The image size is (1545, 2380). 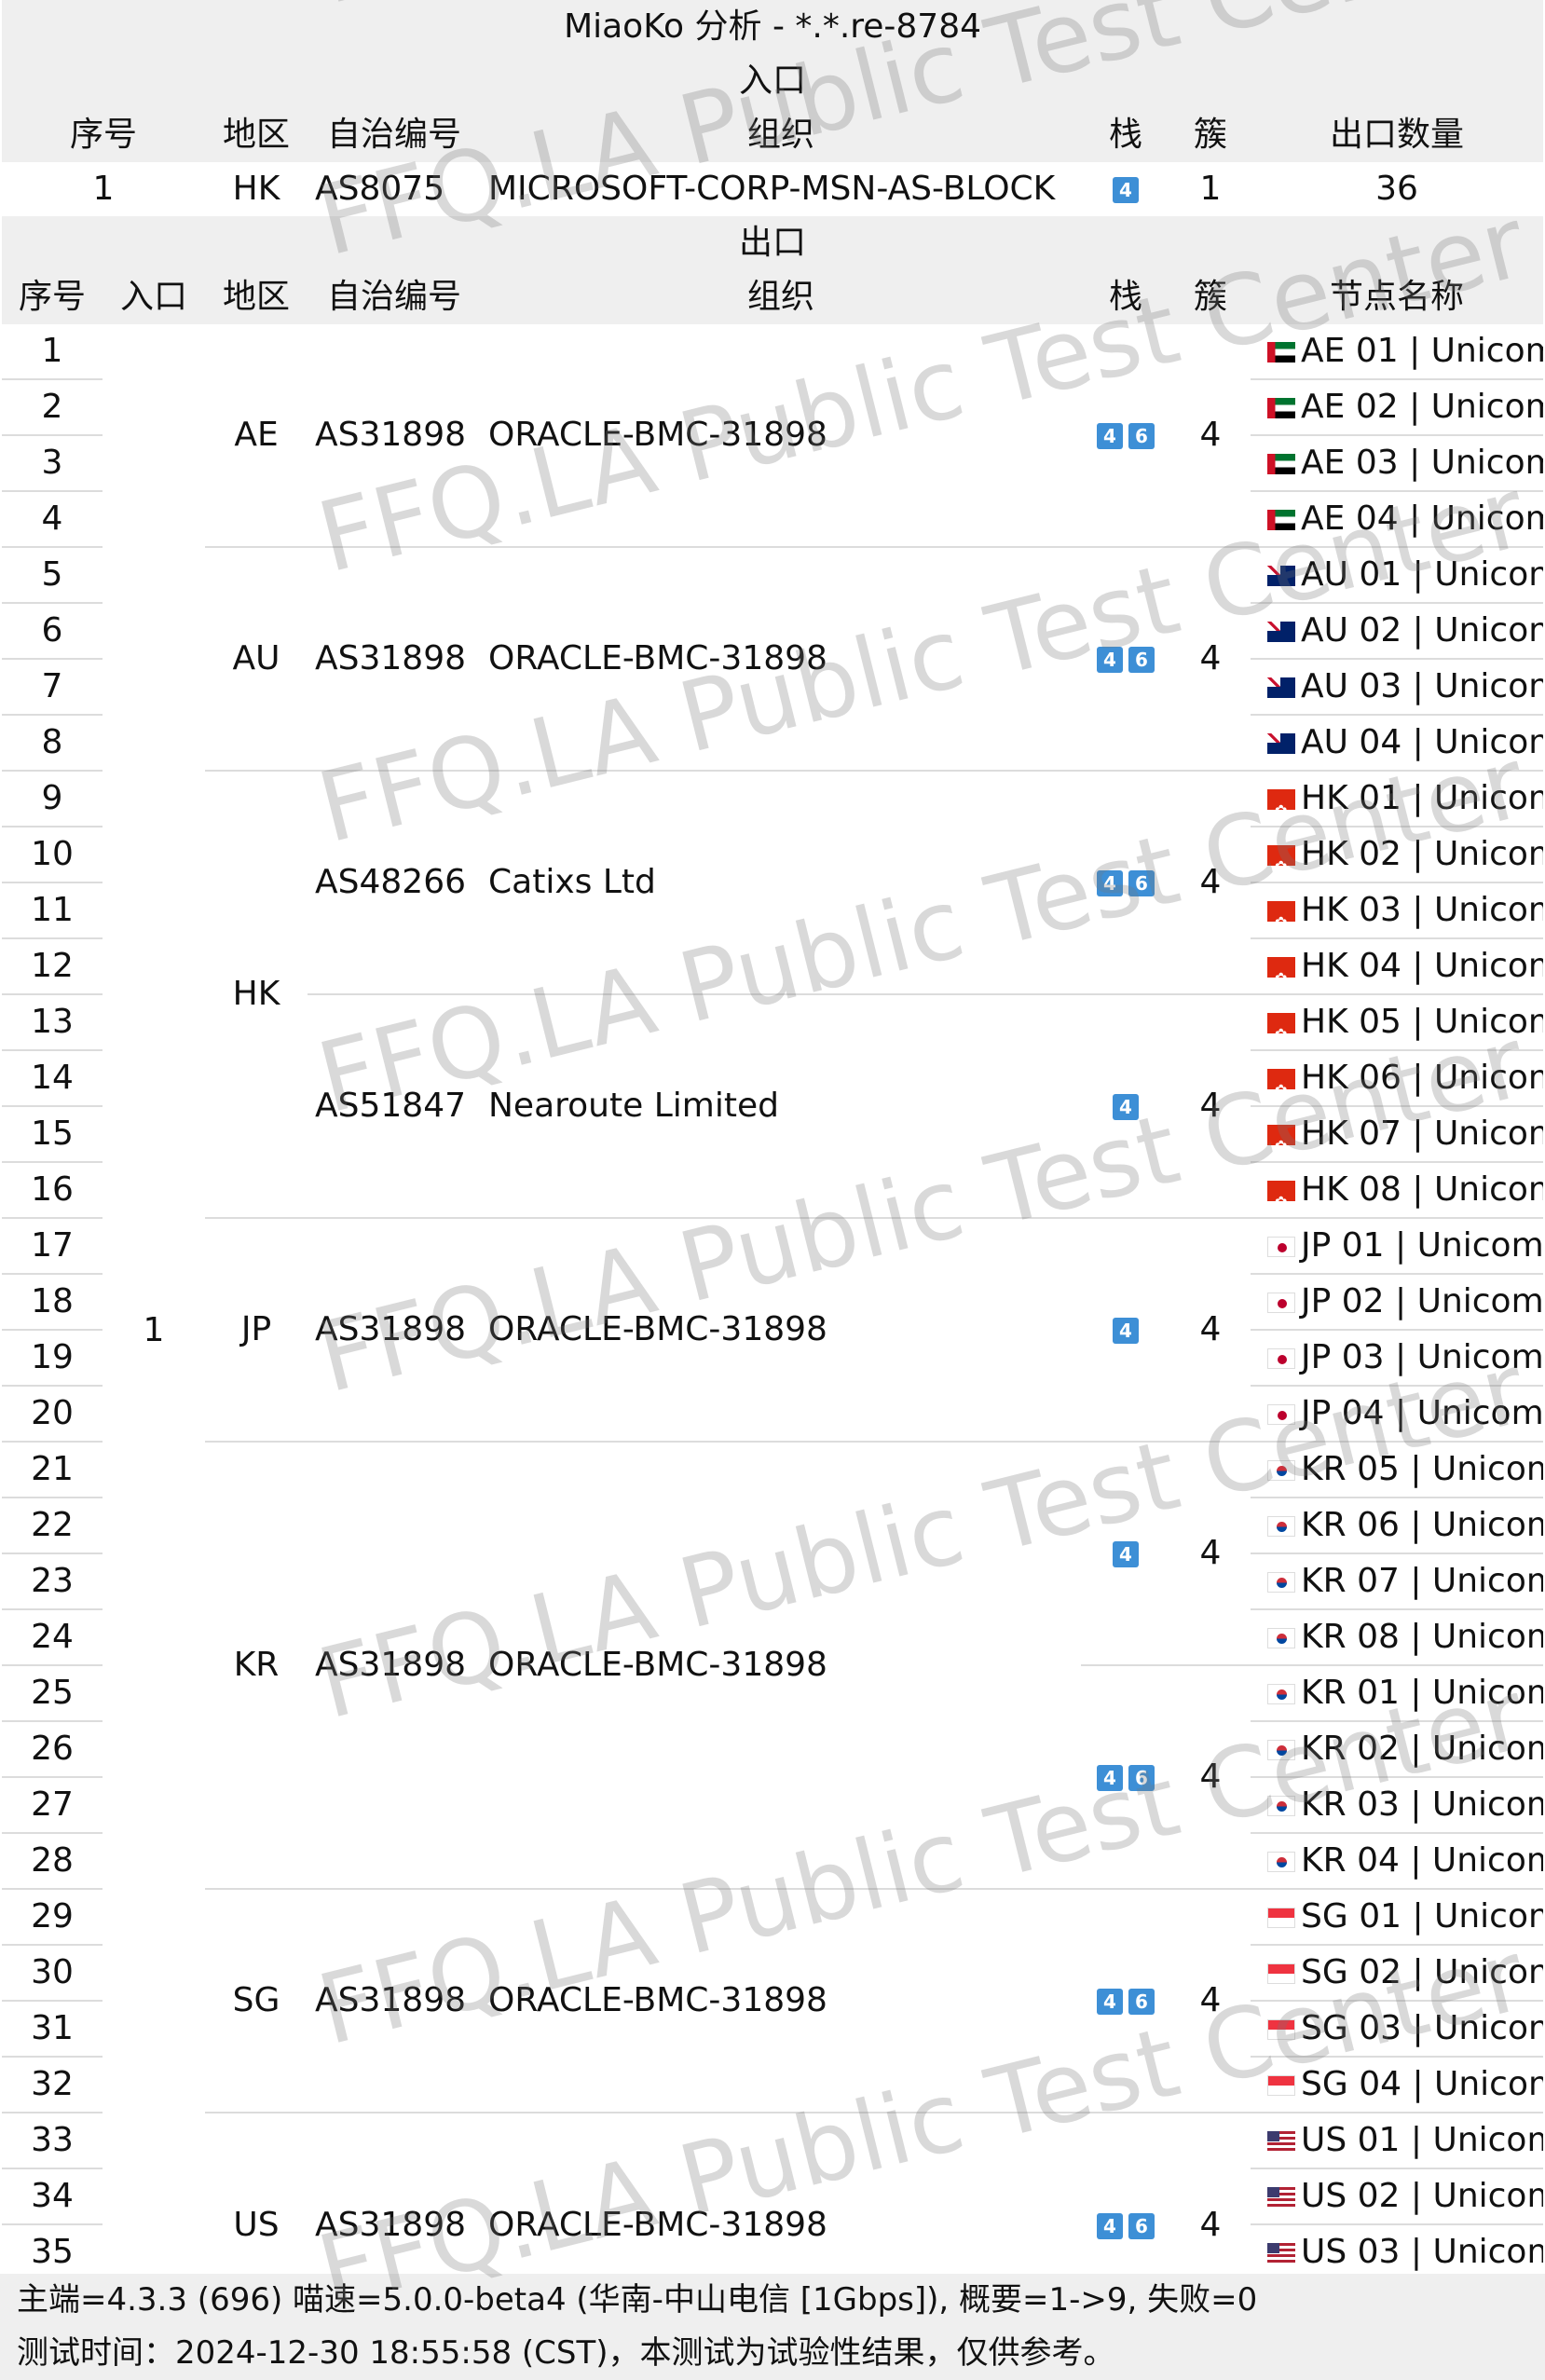 I want to click on node-name: KR 03 | Unicom, so click(x=1422, y=1804).